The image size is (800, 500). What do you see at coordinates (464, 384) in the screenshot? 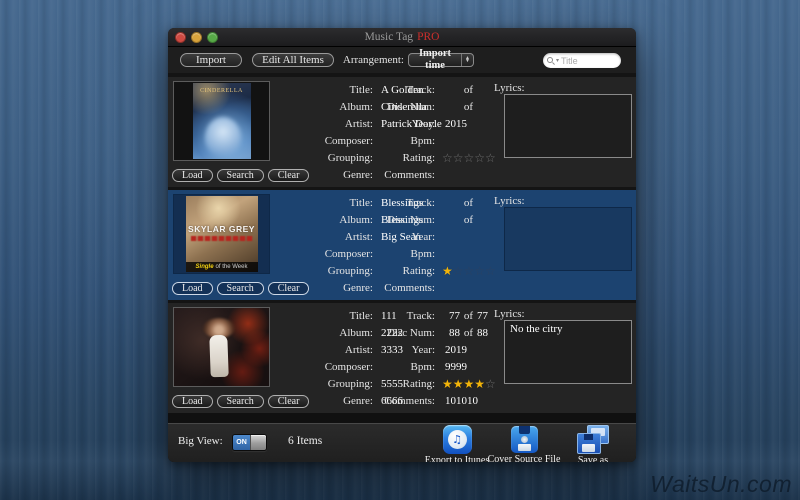
I see `rating-stars-filled: ★★★★` at bounding box center [464, 384].